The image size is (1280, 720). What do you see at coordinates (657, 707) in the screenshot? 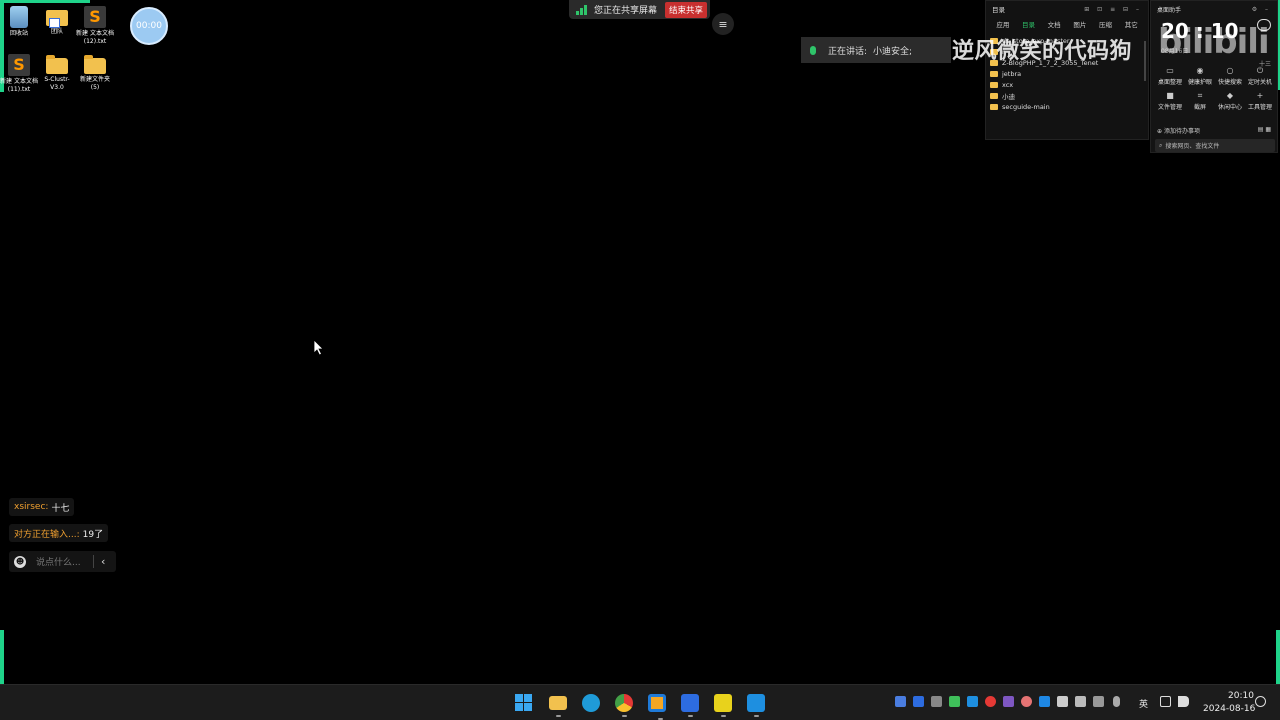
I see `vm-app-icon` at bounding box center [657, 707].